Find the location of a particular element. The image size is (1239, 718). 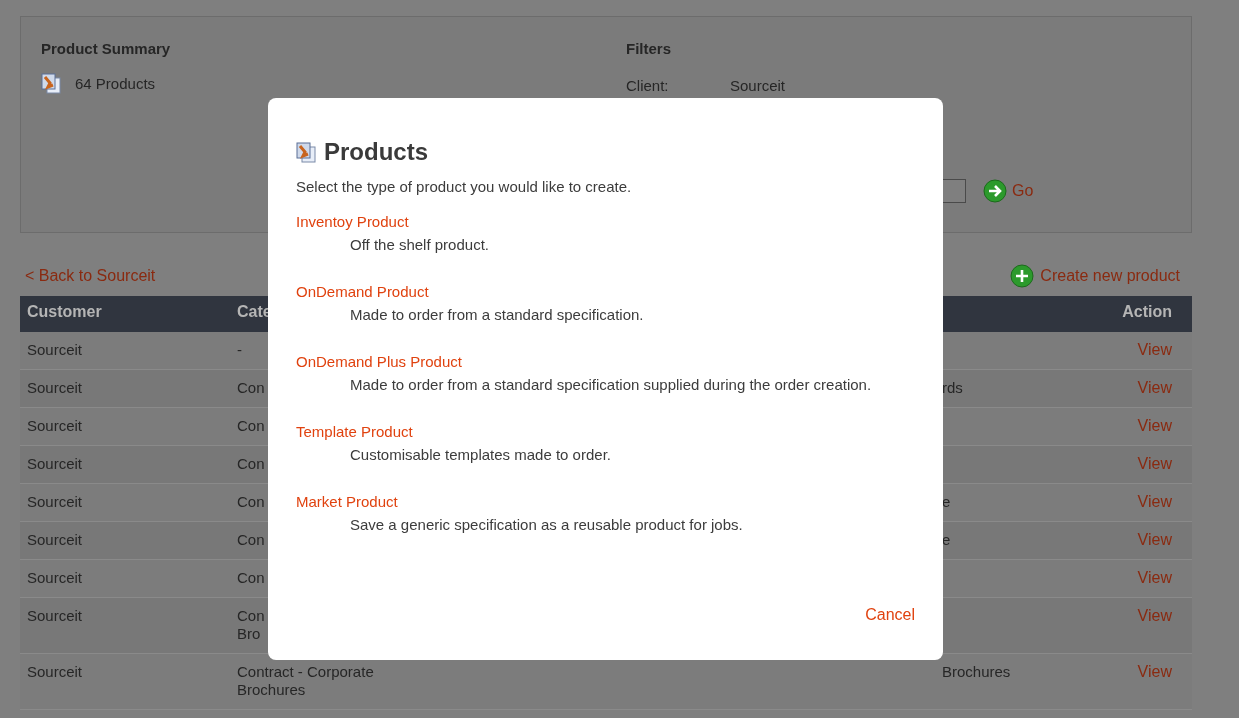

product-type-link: Template Product is located at coordinates (354, 431).